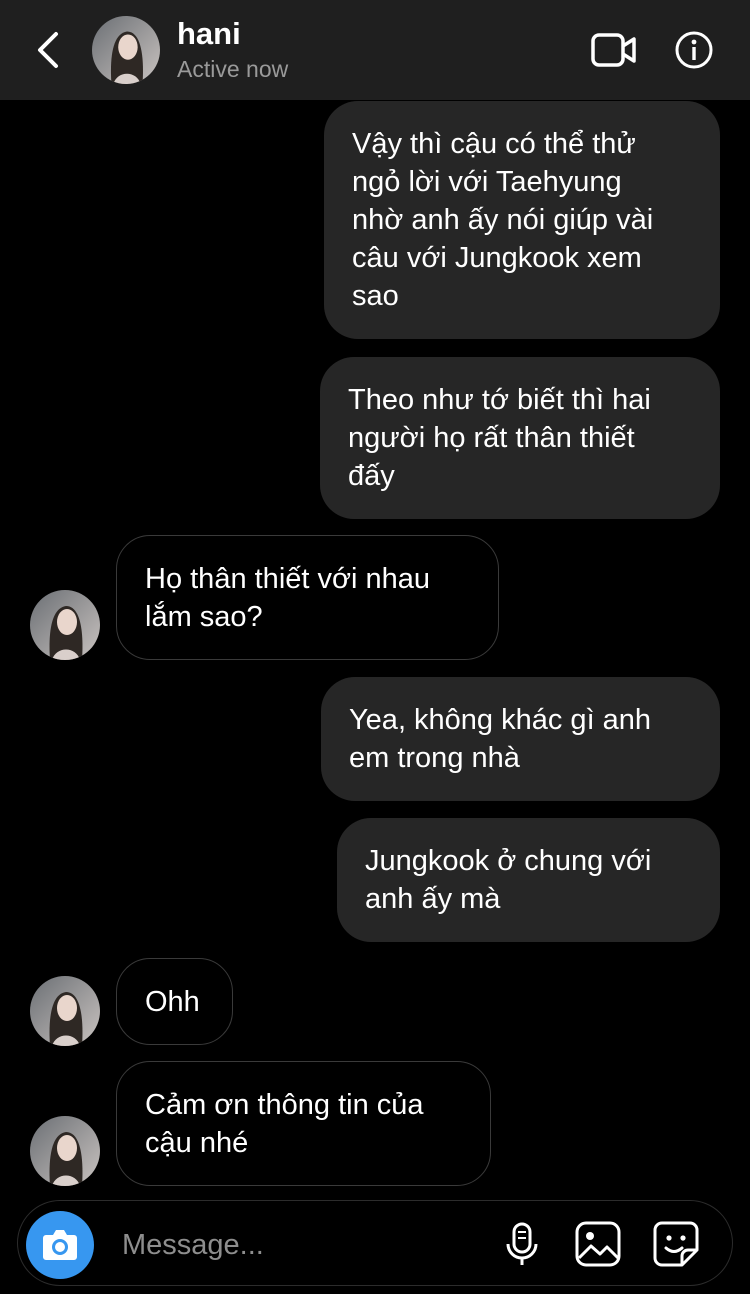 This screenshot has width=750, height=1294. Describe the element at coordinates (197, 1143) in the screenshot. I see `message-line: cậu nhé` at that location.